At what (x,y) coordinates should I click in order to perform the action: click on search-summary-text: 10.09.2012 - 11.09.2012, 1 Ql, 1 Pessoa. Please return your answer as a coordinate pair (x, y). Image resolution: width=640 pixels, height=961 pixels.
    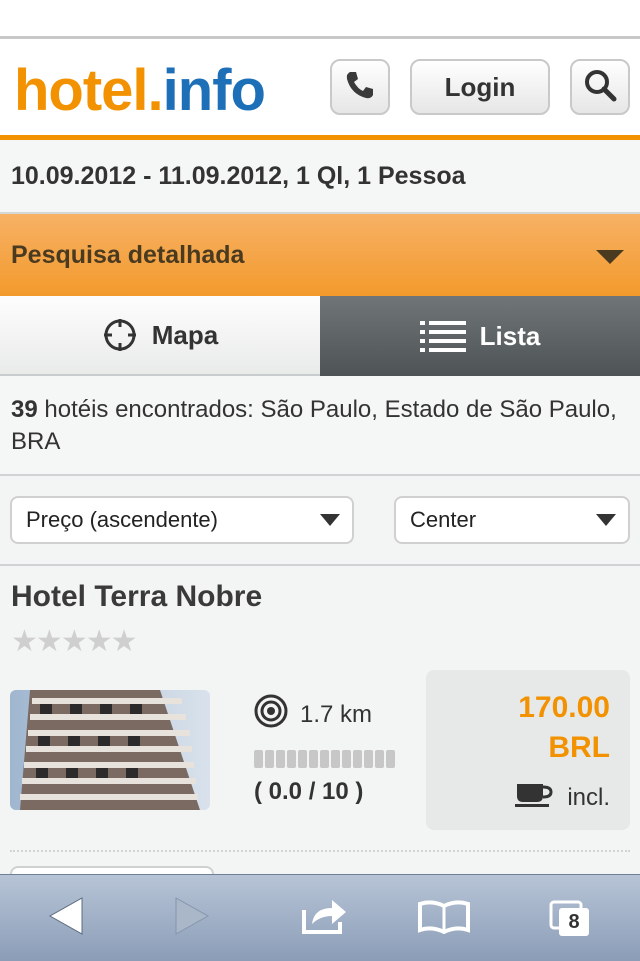
    Looking at the image, I should click on (238, 175).